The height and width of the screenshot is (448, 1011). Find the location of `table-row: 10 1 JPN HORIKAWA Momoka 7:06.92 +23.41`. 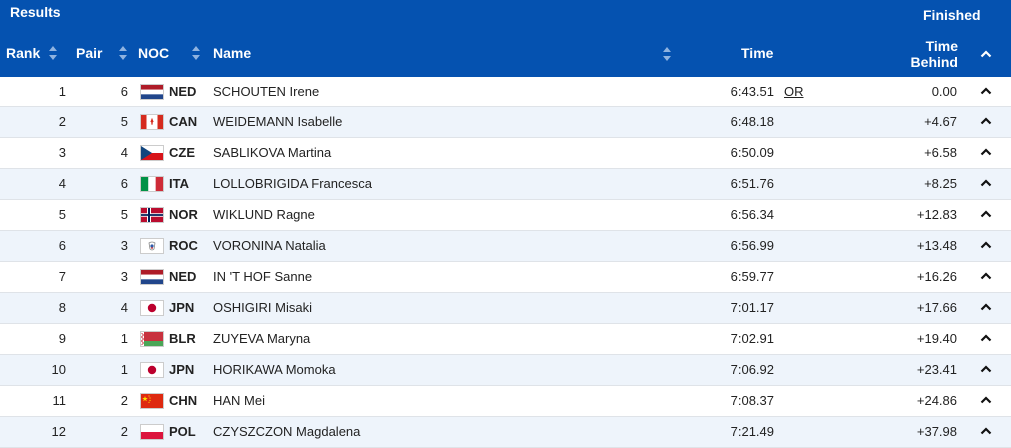

table-row: 10 1 JPN HORIKAWA Momoka 7:06.92 +23.41 is located at coordinates (505, 370).